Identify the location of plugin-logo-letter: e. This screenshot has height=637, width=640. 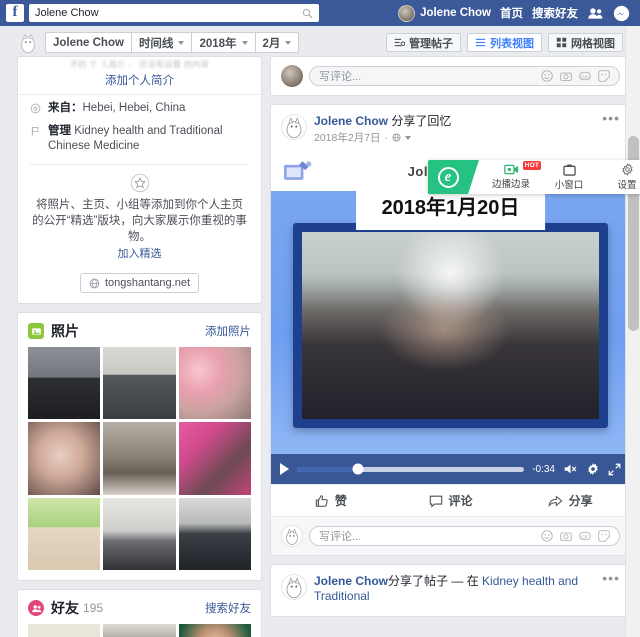
(448, 177).